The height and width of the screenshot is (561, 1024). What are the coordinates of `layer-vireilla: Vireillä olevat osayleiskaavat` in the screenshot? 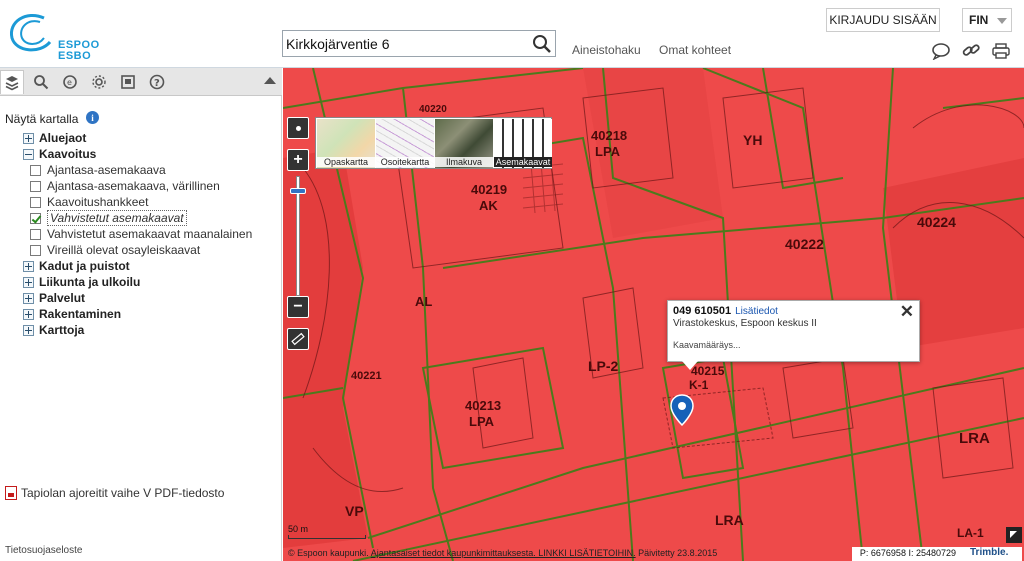 It's located at (115, 250).